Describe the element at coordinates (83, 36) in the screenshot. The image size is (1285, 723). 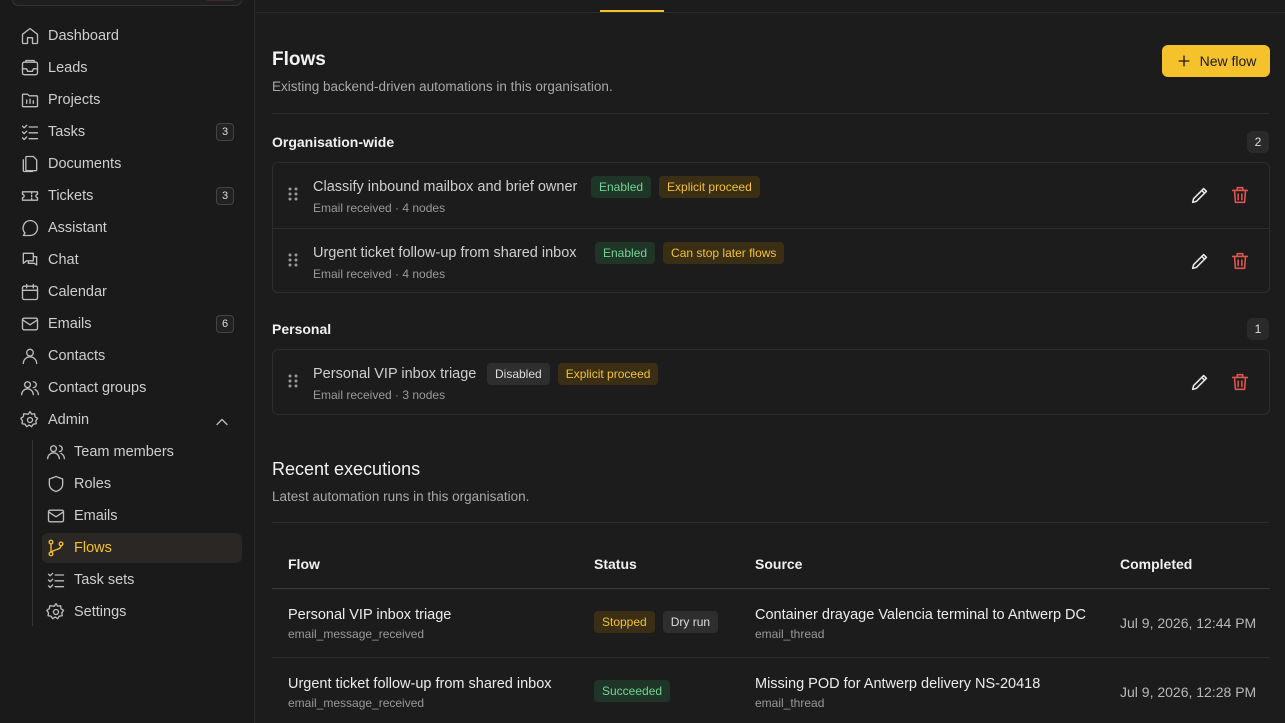
I see `sidebar-item-label: Dashboard` at that location.